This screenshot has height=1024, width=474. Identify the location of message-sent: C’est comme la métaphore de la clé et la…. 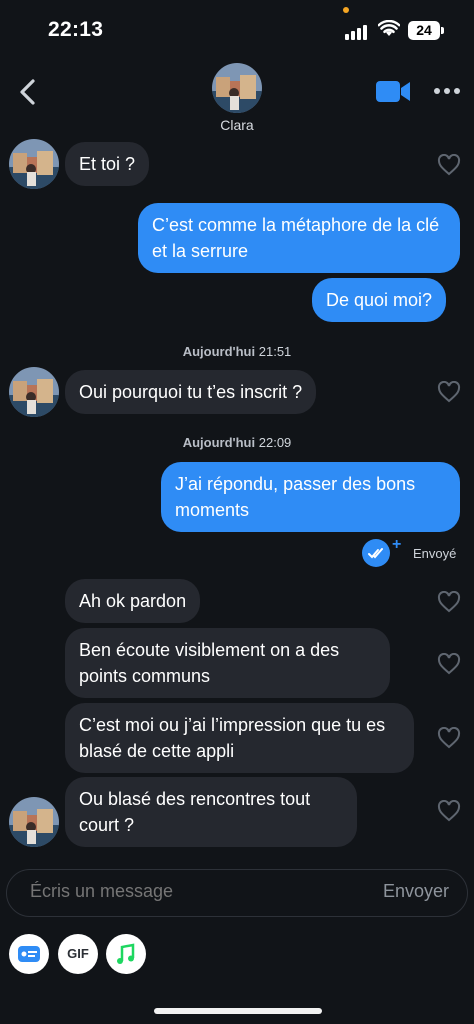
(299, 238).